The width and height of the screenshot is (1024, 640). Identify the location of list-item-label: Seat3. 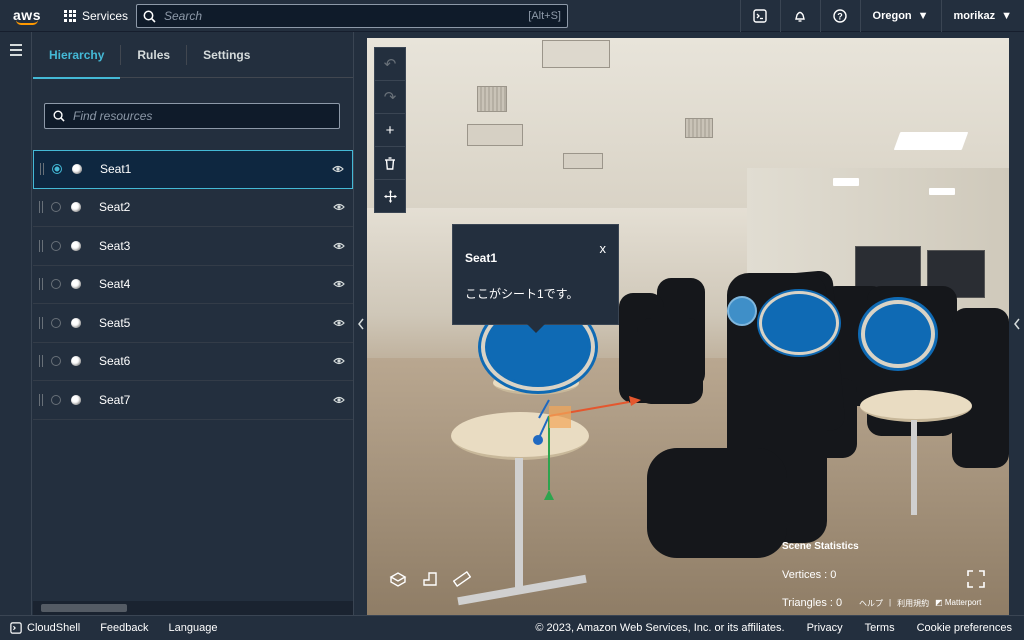
(115, 245).